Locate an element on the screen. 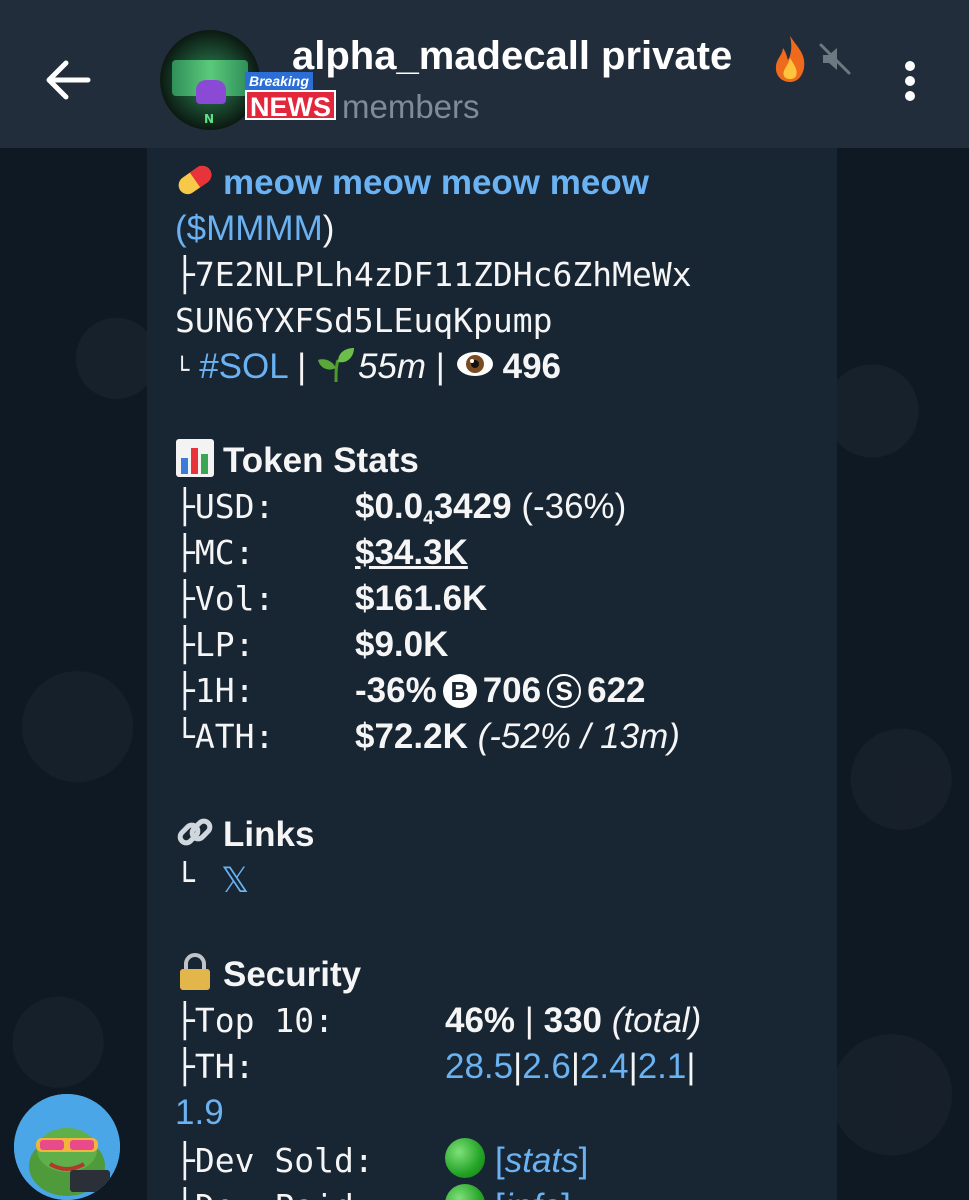 This screenshot has height=1200, width=969. frog-avatar-icon is located at coordinates (67, 1147).